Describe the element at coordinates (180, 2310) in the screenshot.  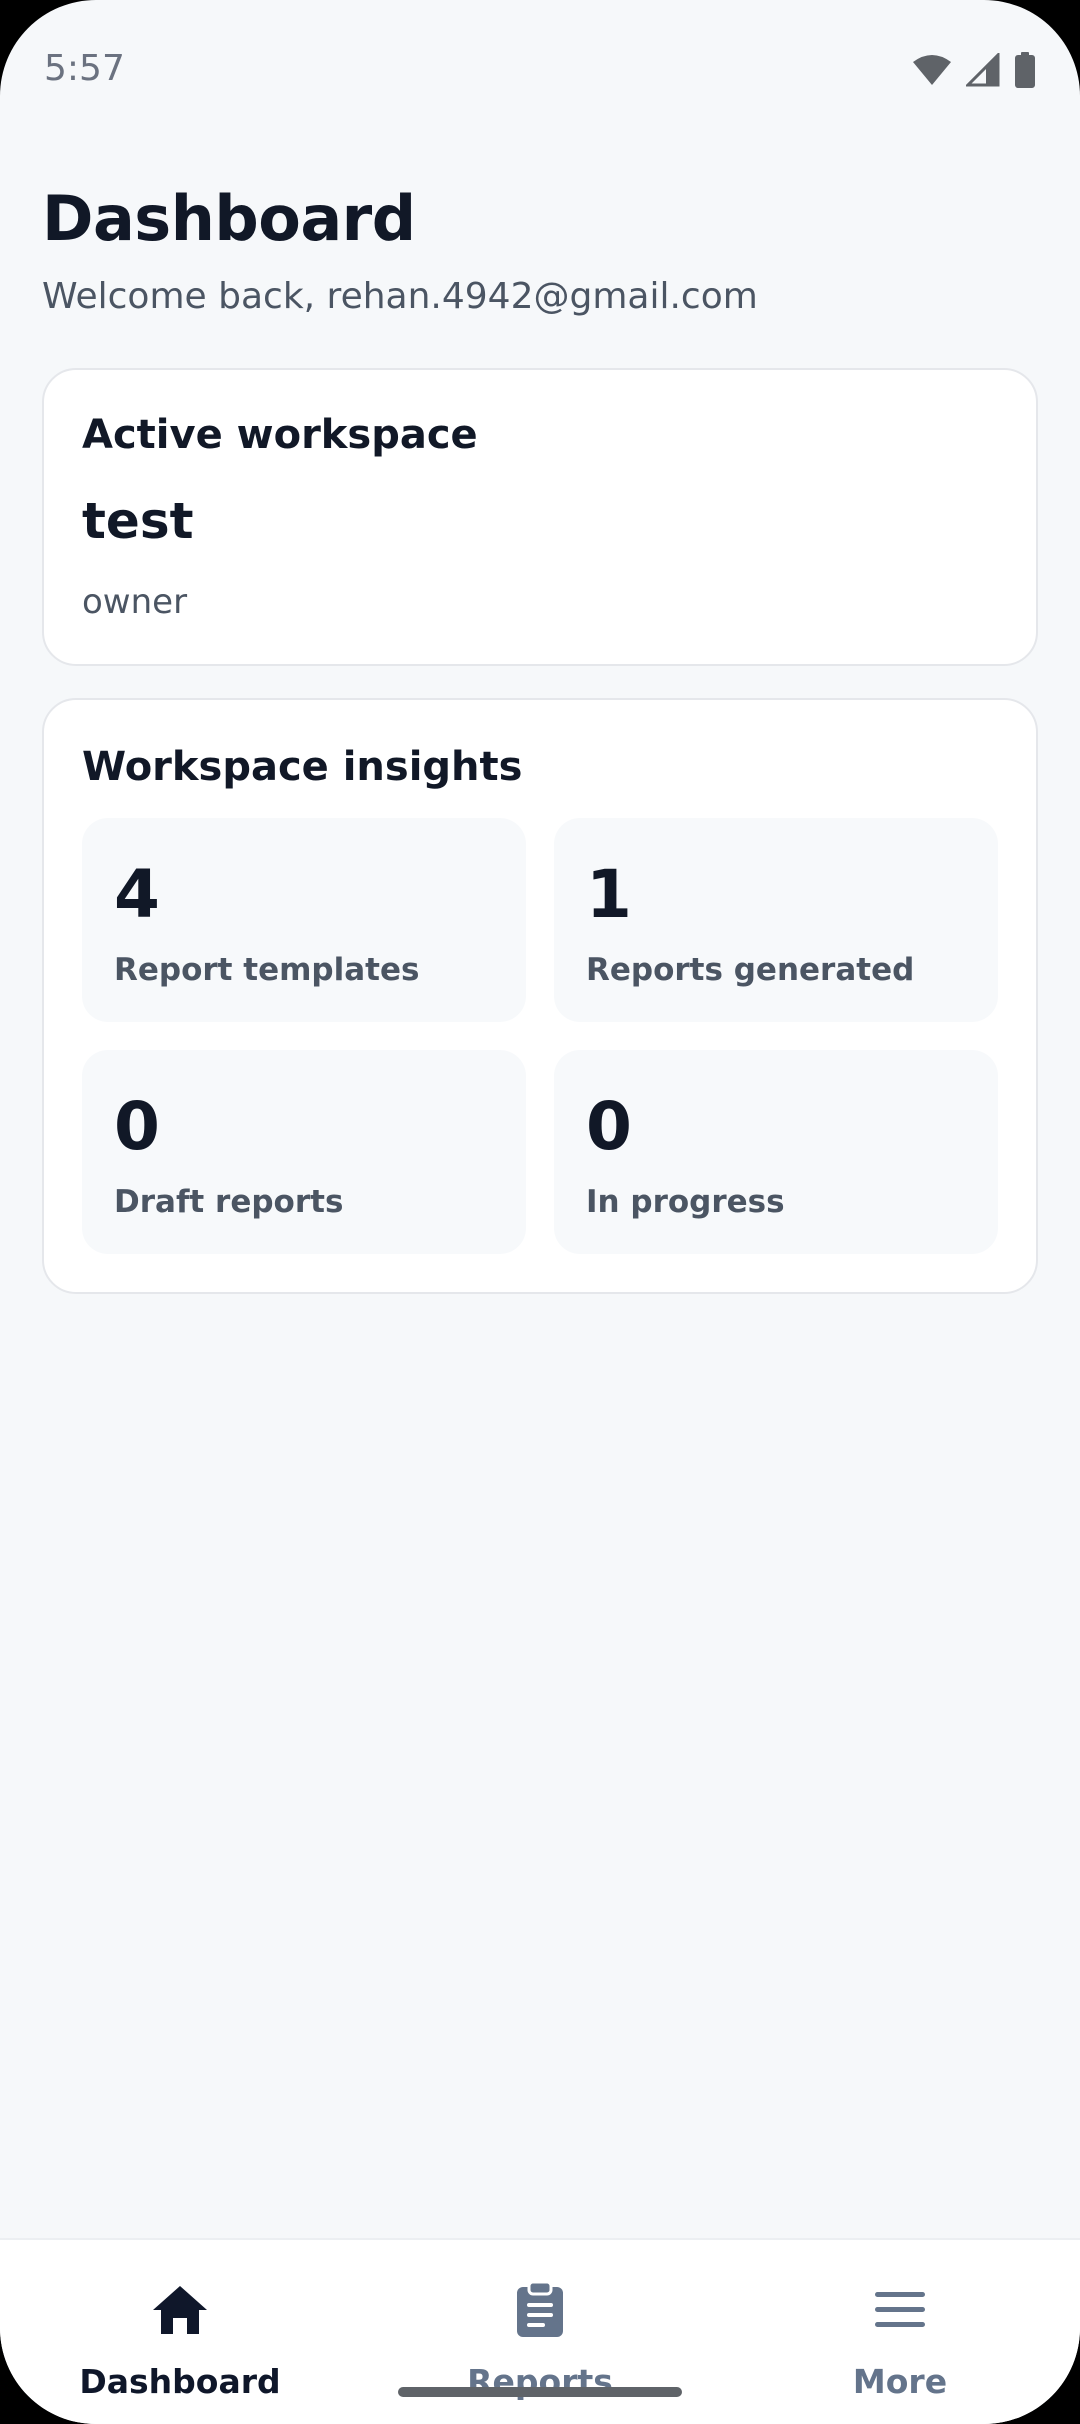
I see `home-icon` at that location.